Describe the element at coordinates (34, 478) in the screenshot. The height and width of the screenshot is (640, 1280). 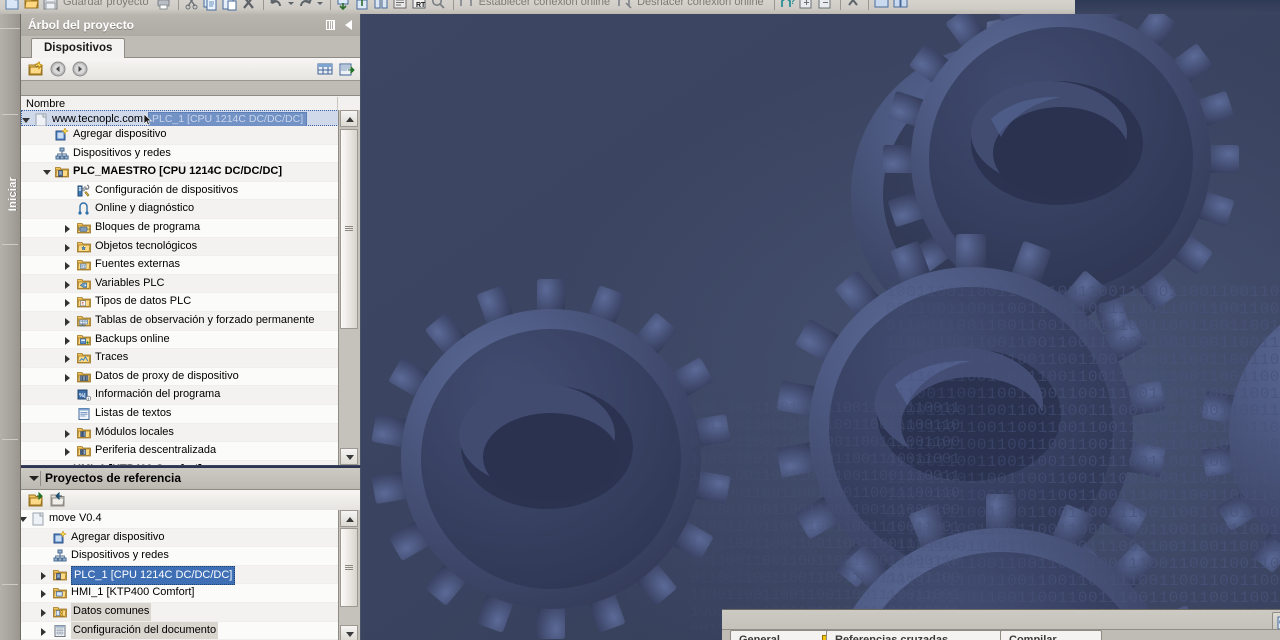
I see `chevron-down-icon` at that location.